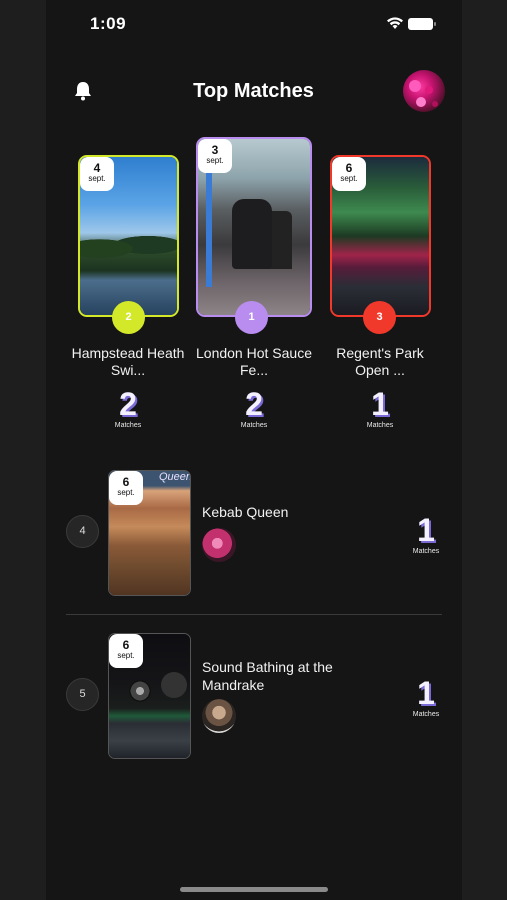 This screenshot has width=507, height=900. Describe the element at coordinates (254, 889) in the screenshot. I see `home-indicator` at that location.